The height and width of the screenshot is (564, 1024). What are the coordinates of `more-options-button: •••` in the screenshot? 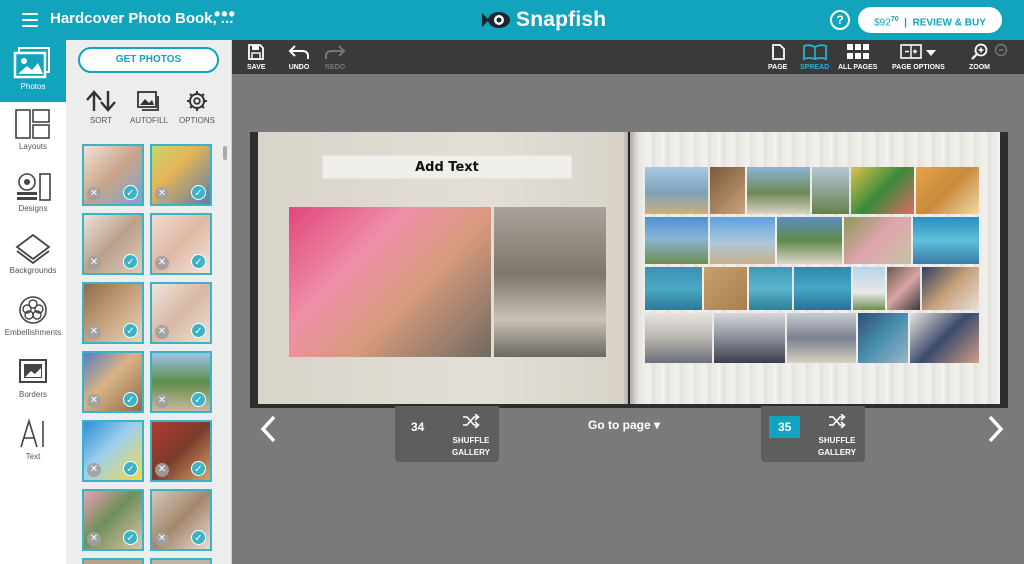 It's located at (225, 14).